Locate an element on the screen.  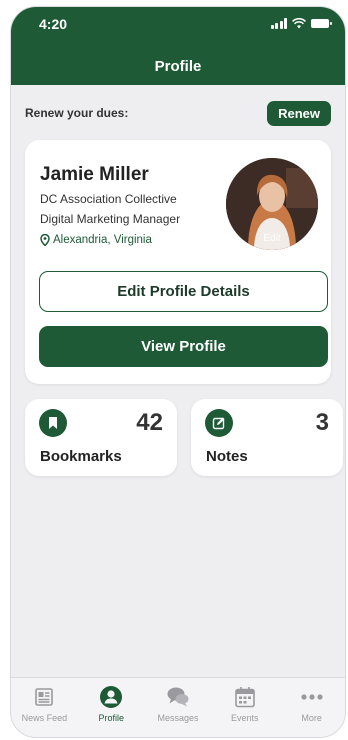
avatar-edit-label: Edit is located at coordinates (272, 238).